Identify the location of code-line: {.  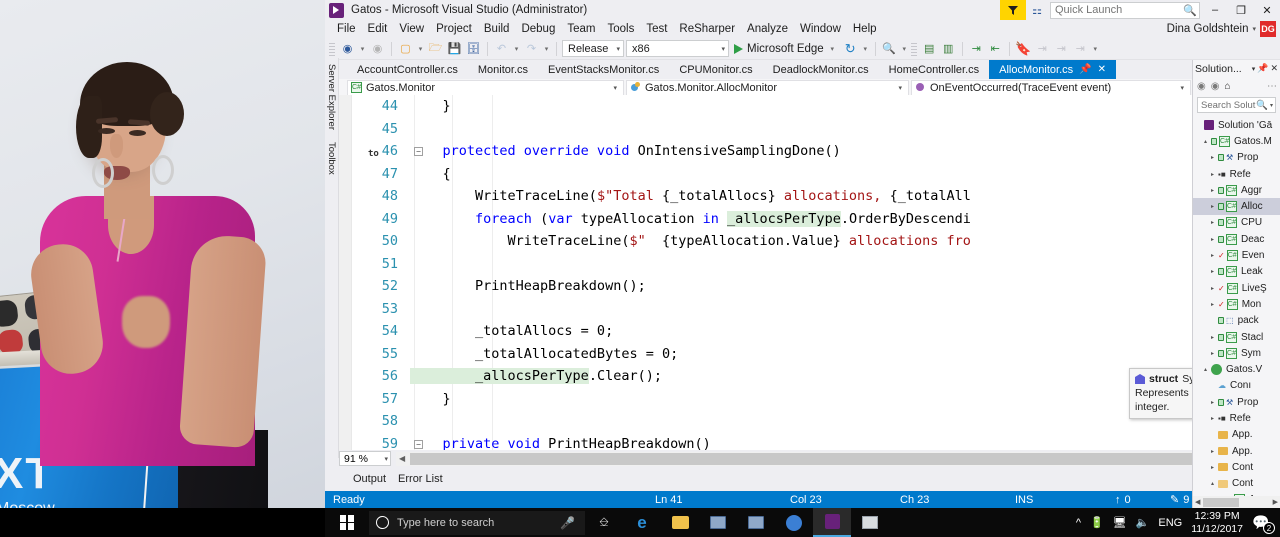
(430, 174).